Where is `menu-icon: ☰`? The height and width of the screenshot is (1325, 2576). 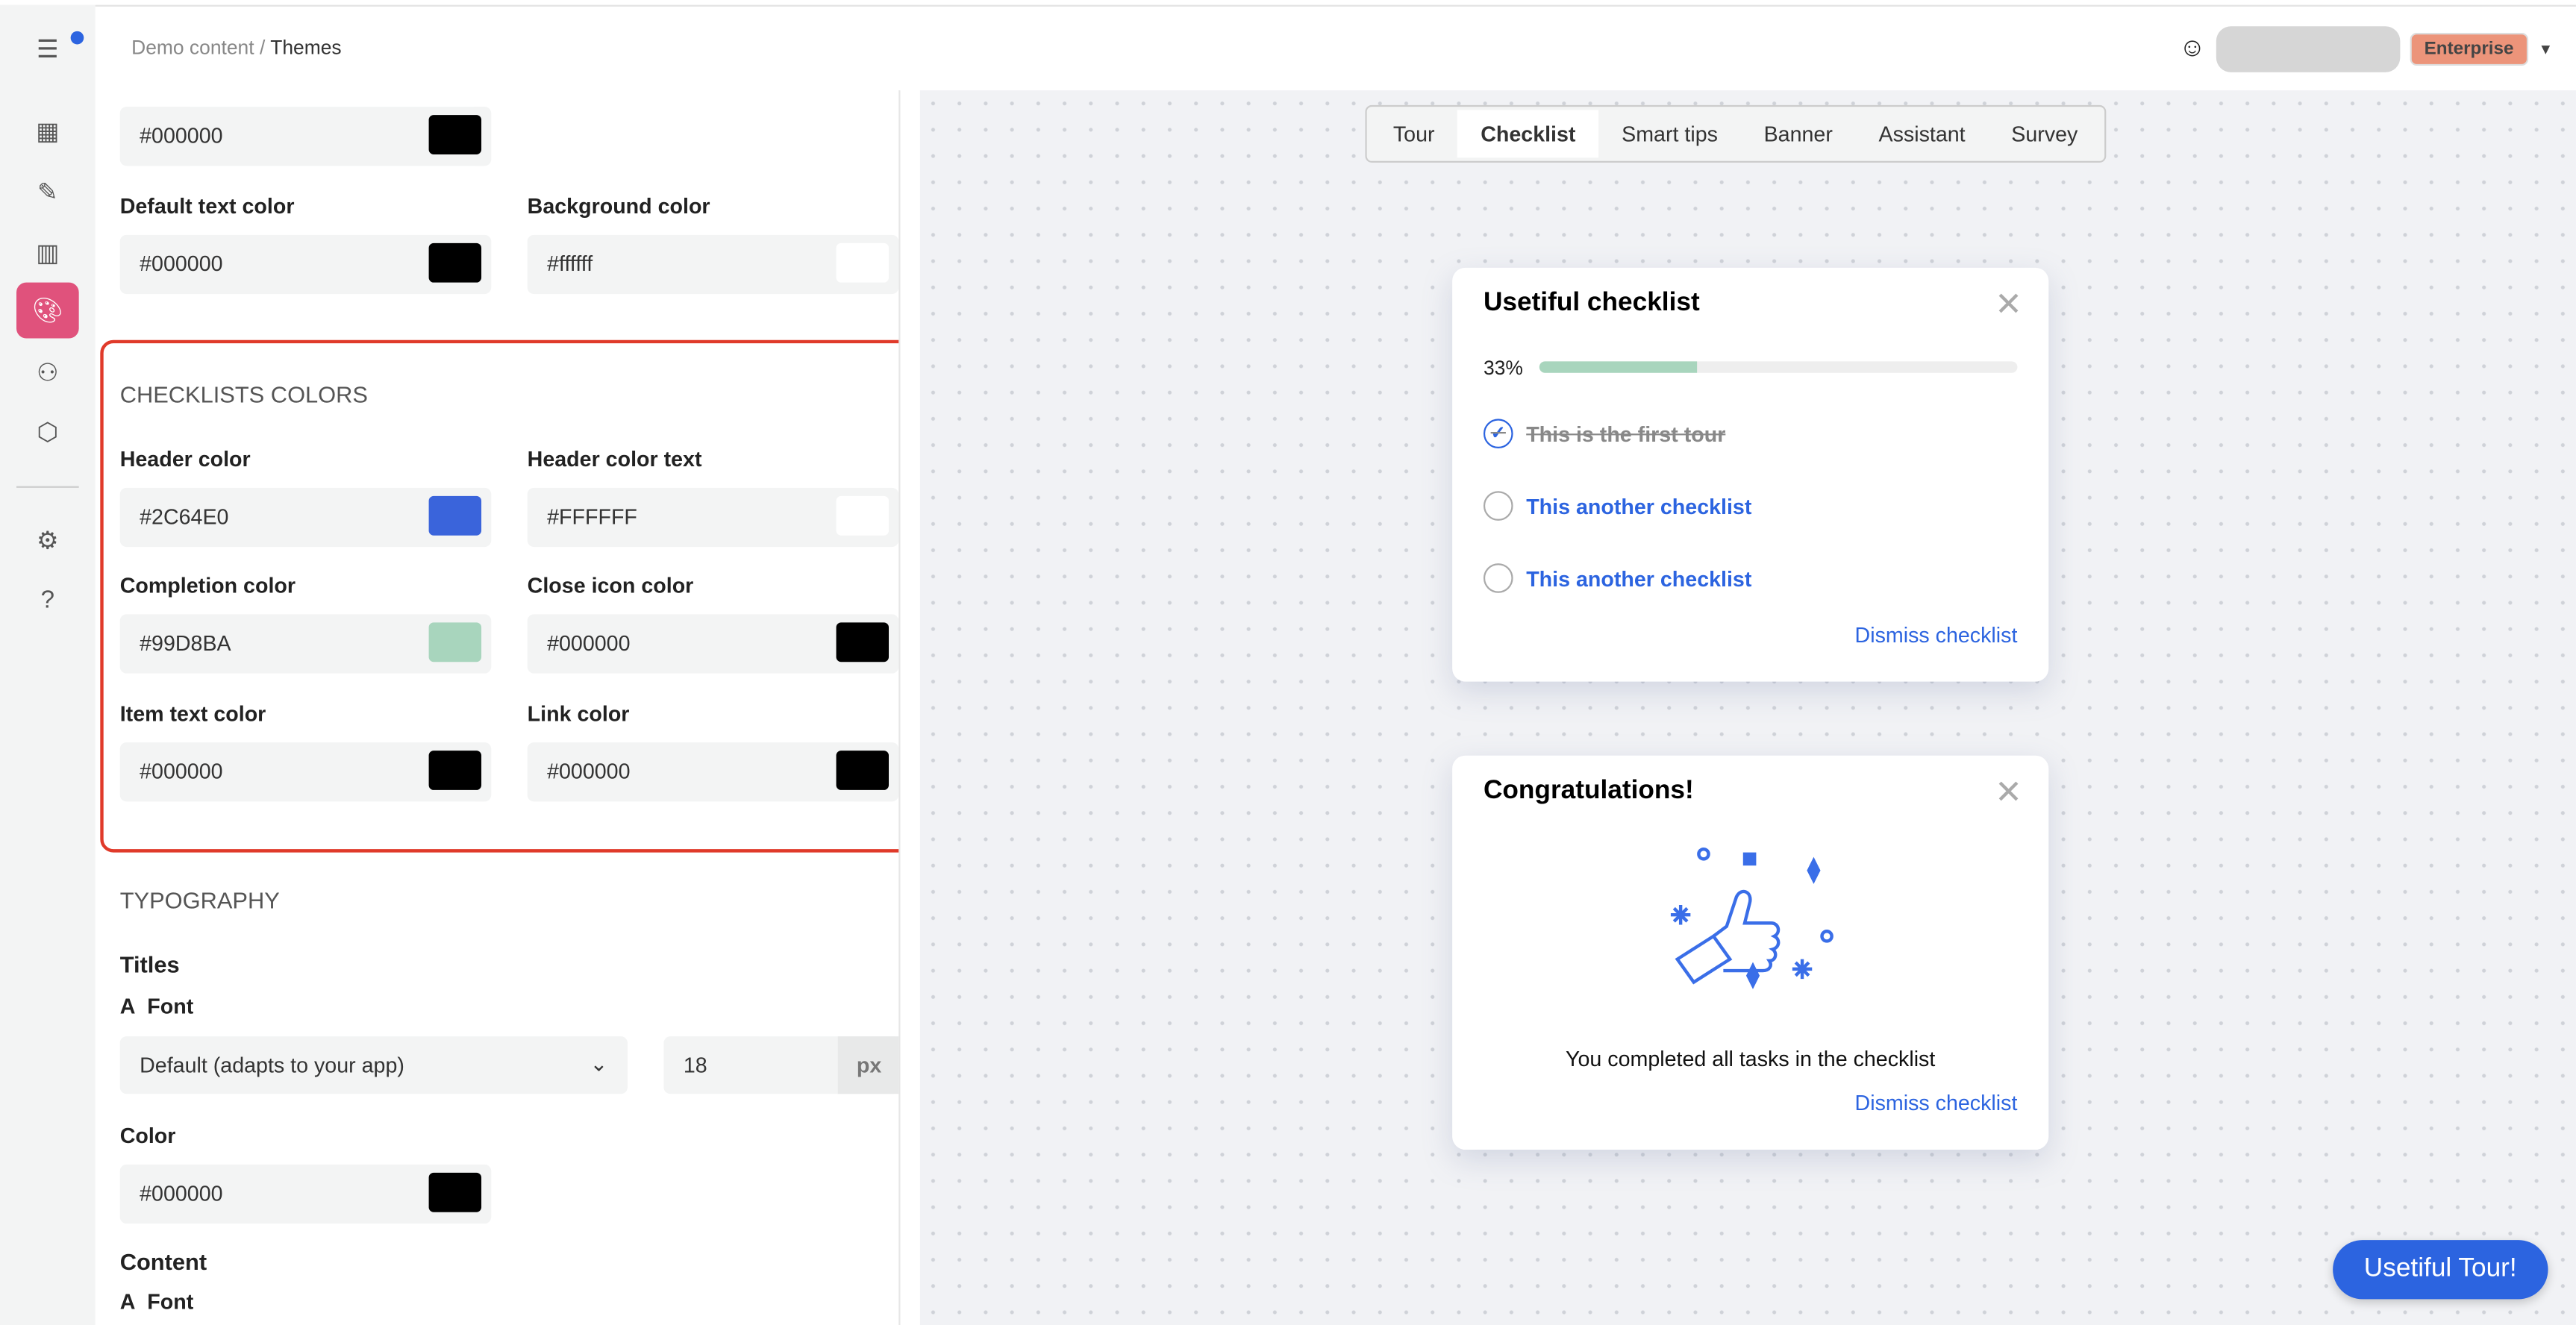 menu-icon: ☰ is located at coordinates (47, 50).